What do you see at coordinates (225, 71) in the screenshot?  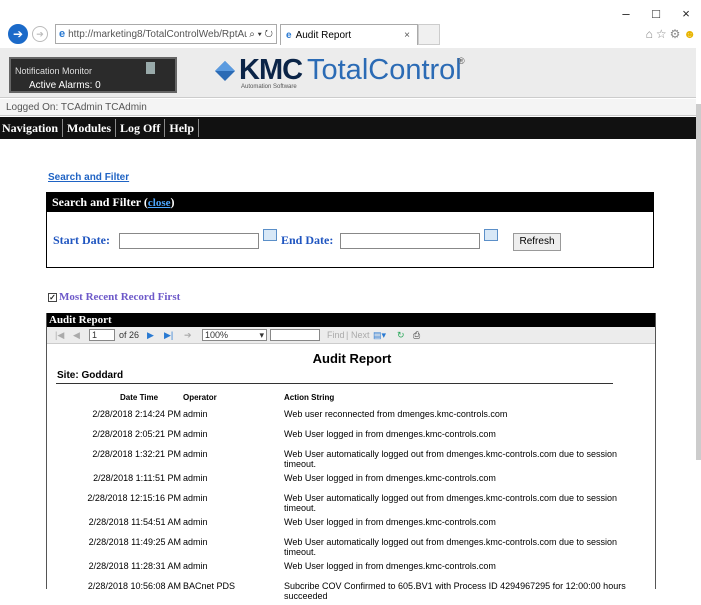 I see `diamond-logo-icon` at bounding box center [225, 71].